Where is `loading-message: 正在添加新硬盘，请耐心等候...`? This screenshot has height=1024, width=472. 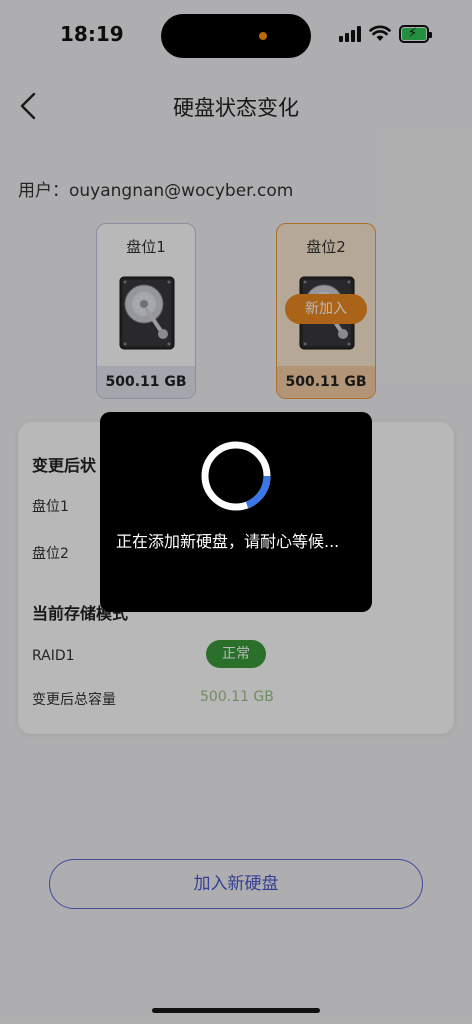
loading-message: 正在添加新硬盘，请耐心等候... is located at coordinates (228, 541).